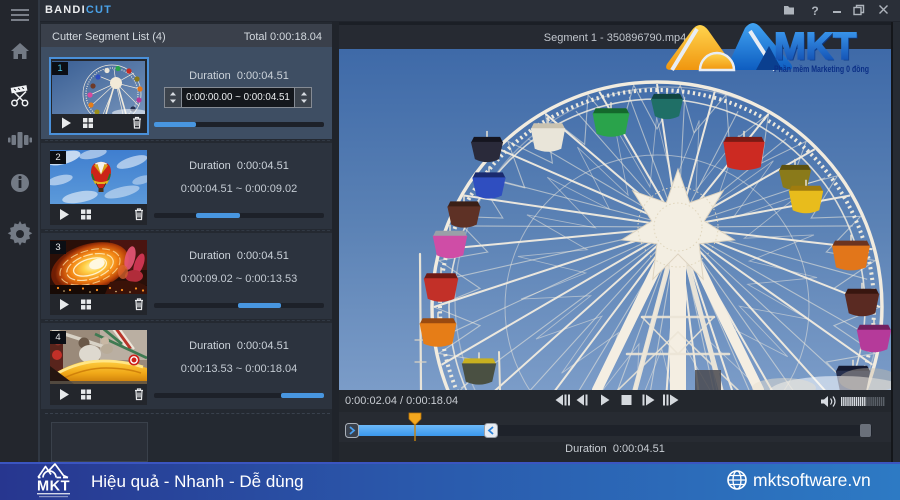 The image size is (900, 500). I want to click on svg-text: Phần mềm Marketing 0 đồng, so click(821, 69).